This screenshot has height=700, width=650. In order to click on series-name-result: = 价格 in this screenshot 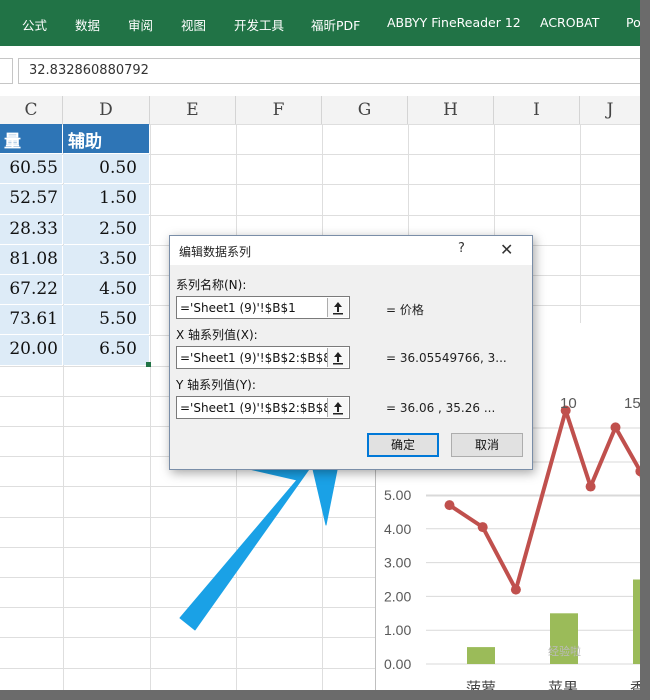, I will do `click(405, 310)`.